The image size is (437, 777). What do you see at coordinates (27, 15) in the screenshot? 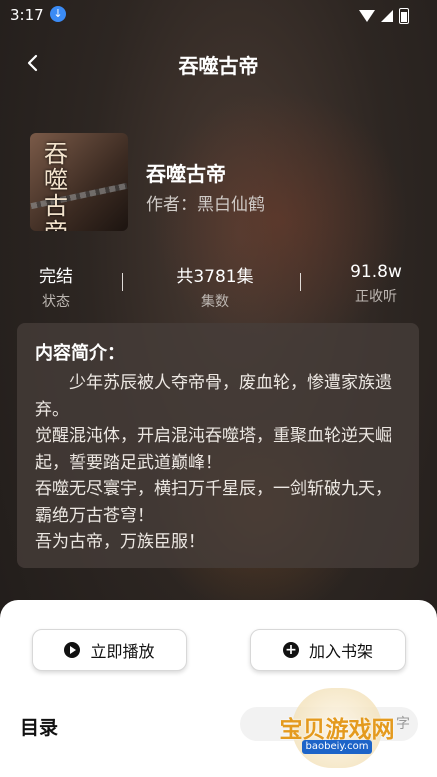
I see `status-time: 3:17` at bounding box center [27, 15].